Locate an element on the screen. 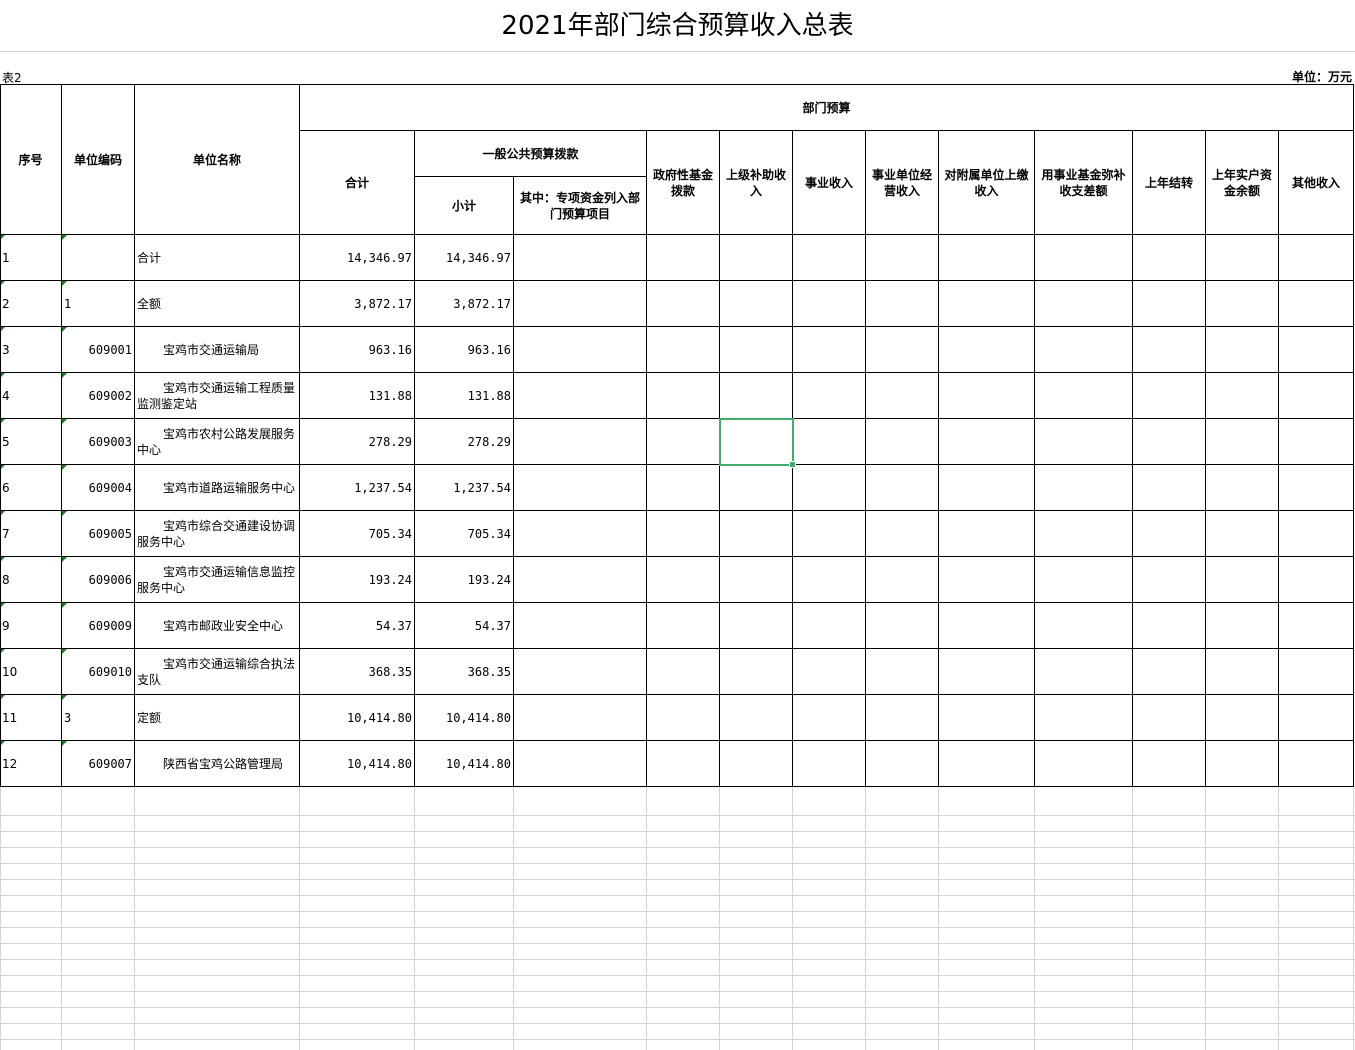  cell-subtotal: 131.88 is located at coordinates (464, 396).